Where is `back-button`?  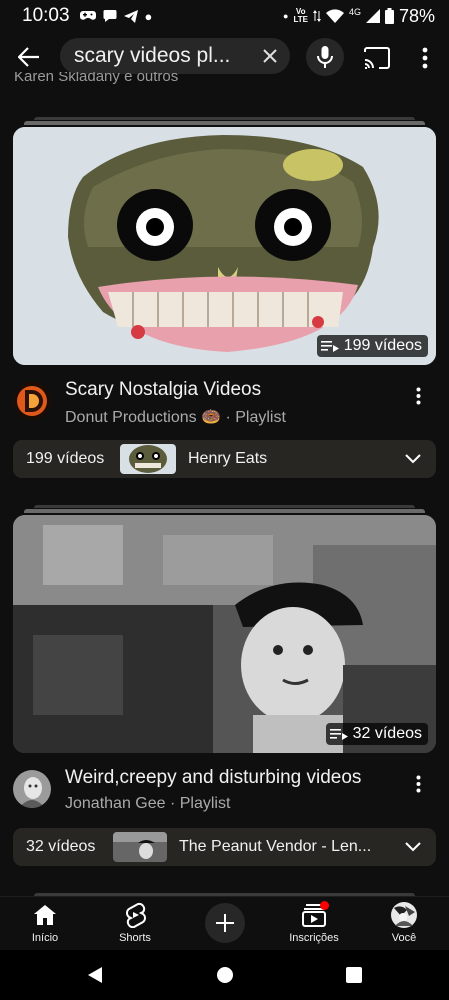 back-button is located at coordinates (29, 57).